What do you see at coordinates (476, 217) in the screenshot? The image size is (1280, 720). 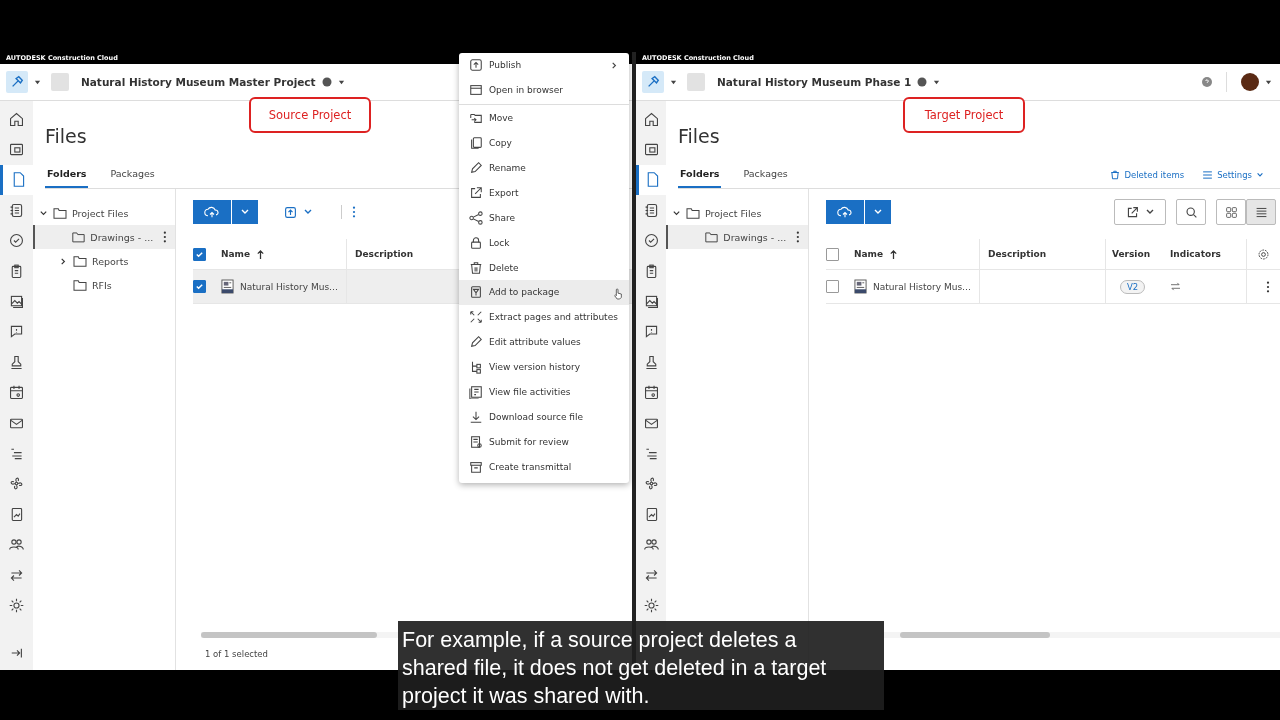 I see `share-icon` at bounding box center [476, 217].